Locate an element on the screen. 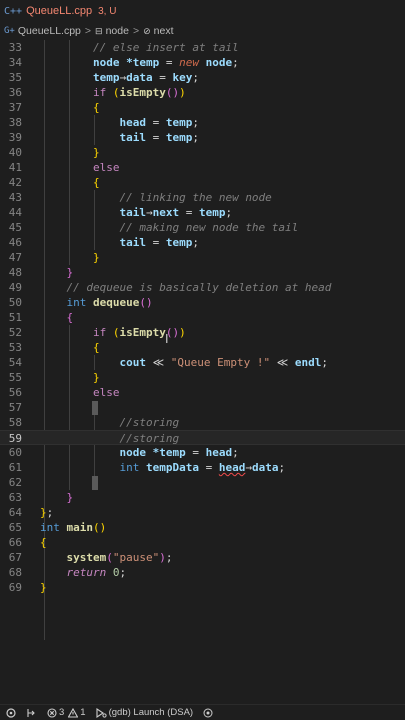  line-number: 33 is located at coordinates (15, 47).